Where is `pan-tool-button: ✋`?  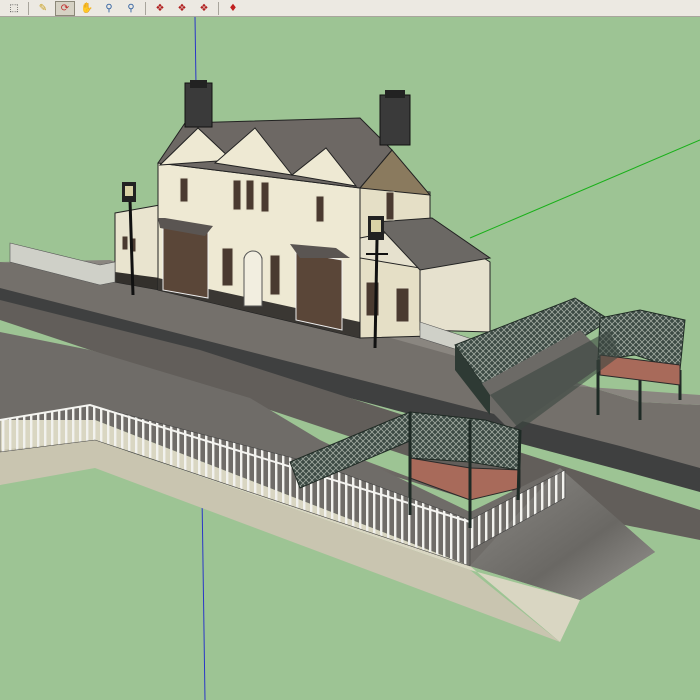 pan-tool-button: ✋ is located at coordinates (87, 8).